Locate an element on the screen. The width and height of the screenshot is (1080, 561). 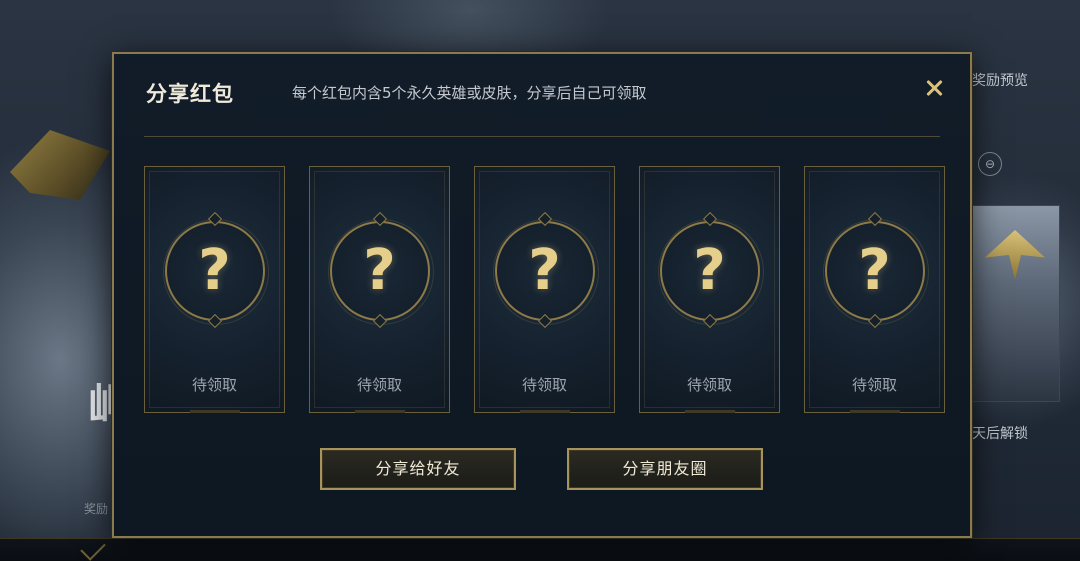
header-divider is located at coordinates (542, 136).